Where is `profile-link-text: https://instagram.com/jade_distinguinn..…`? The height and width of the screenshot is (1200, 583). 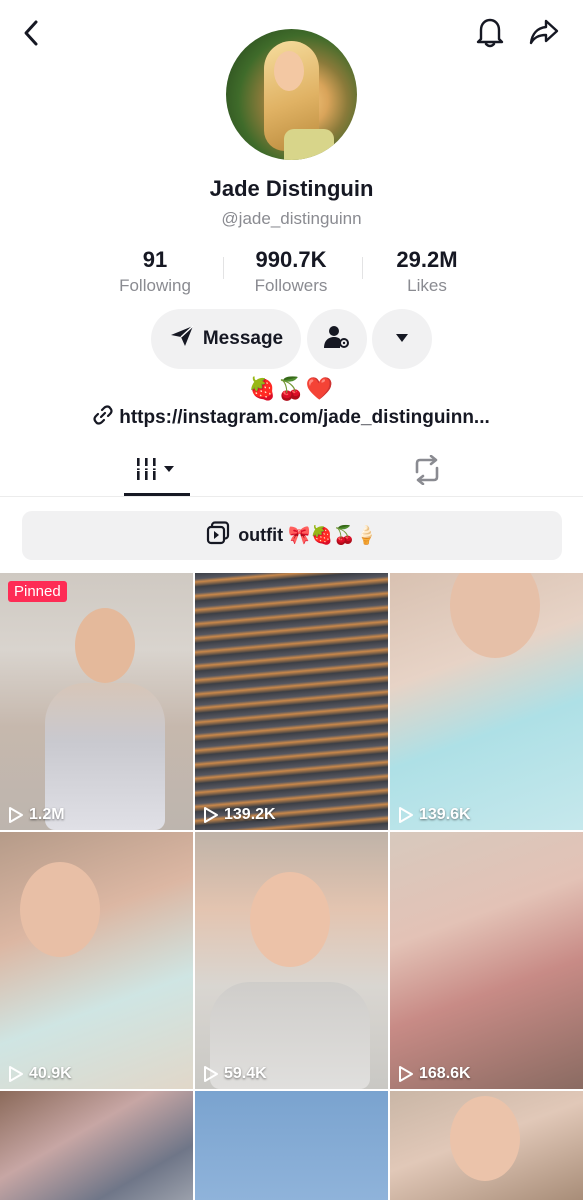 profile-link-text: https://instagram.com/jade_distinguinn..… is located at coordinates (304, 417).